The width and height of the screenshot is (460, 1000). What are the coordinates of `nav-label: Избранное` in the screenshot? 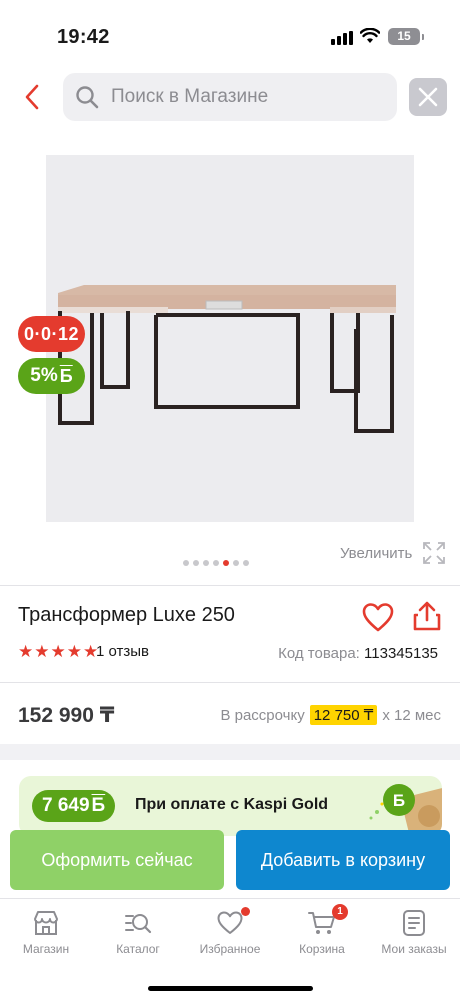 It's located at (230, 949).